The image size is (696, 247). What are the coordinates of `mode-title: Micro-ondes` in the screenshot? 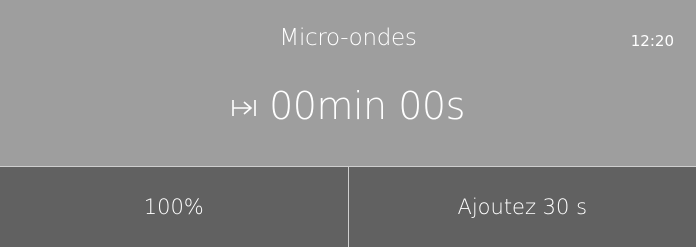 It's located at (348, 38).